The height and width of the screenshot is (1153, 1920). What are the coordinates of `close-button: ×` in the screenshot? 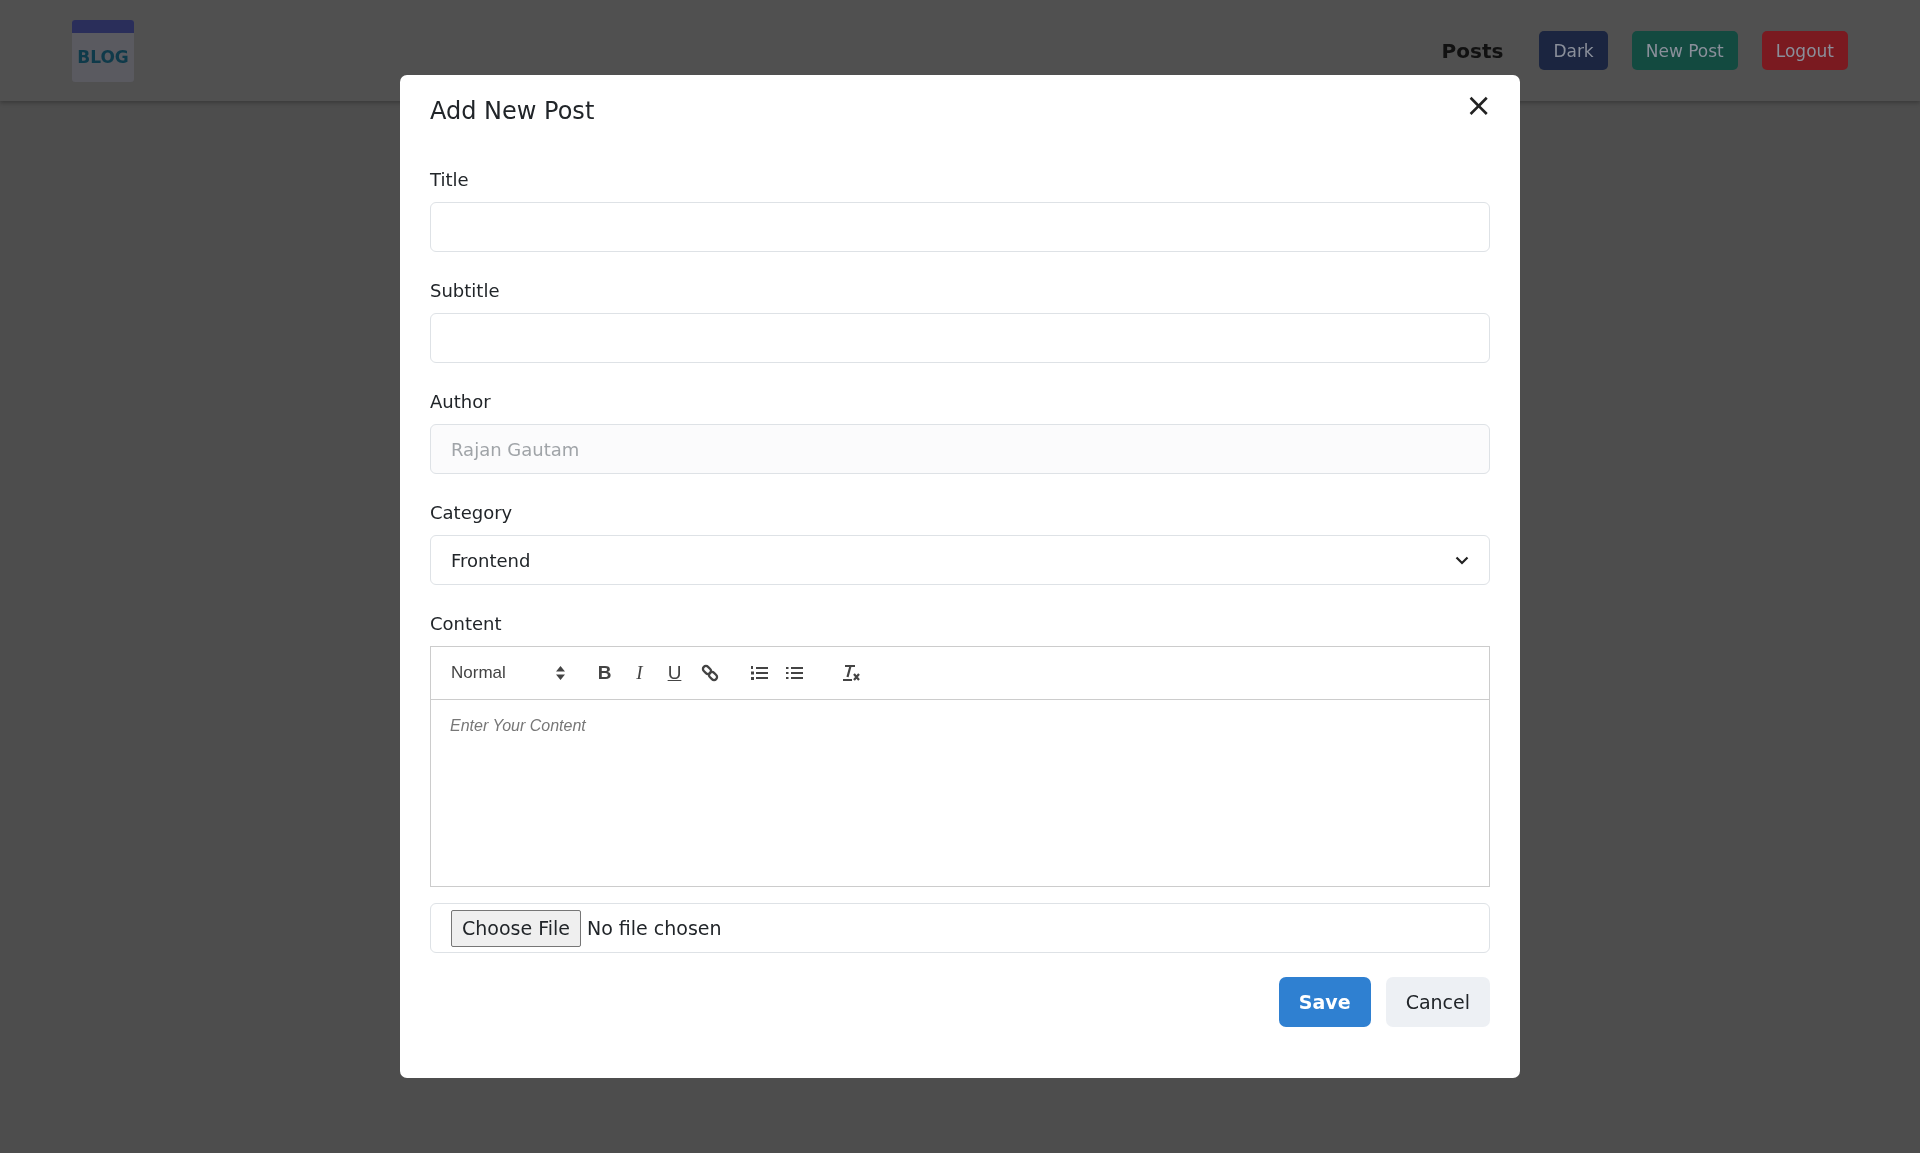 It's located at (1478, 105).